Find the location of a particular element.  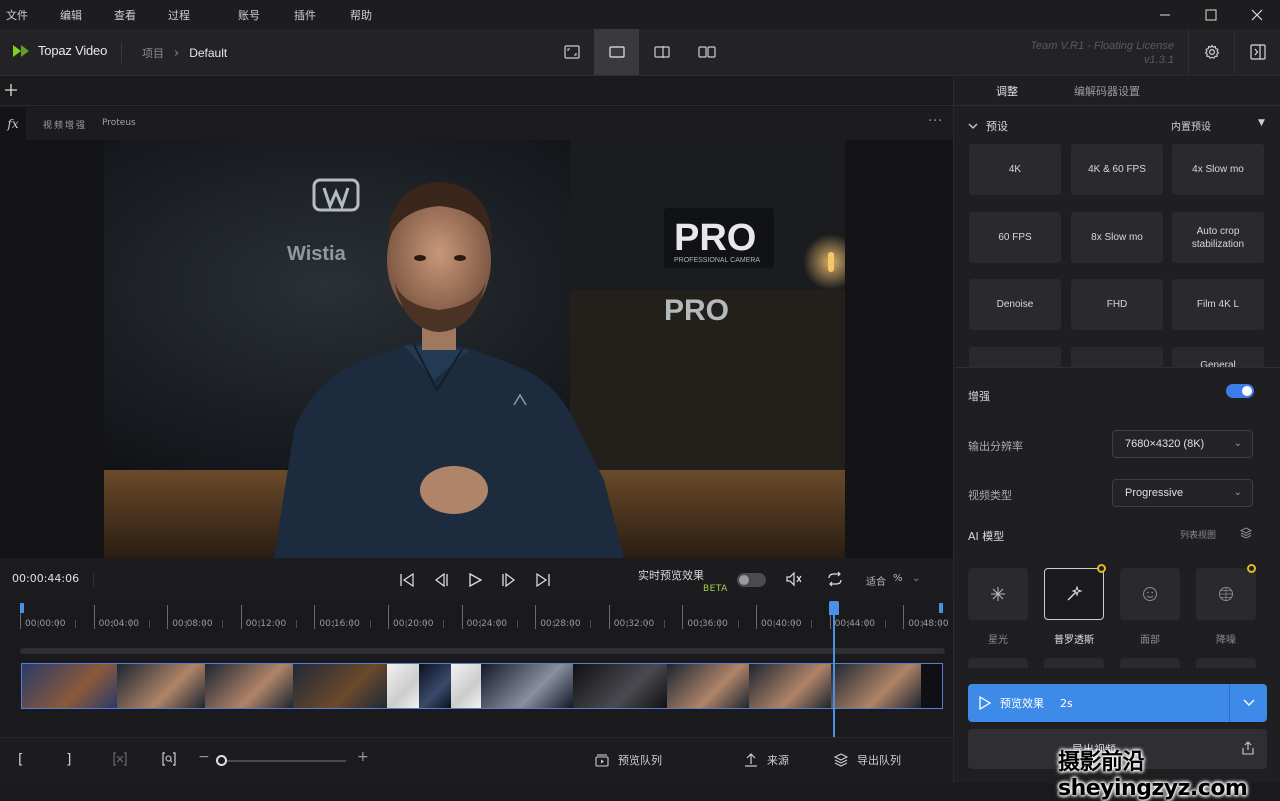

play-button is located at coordinates (475, 580).